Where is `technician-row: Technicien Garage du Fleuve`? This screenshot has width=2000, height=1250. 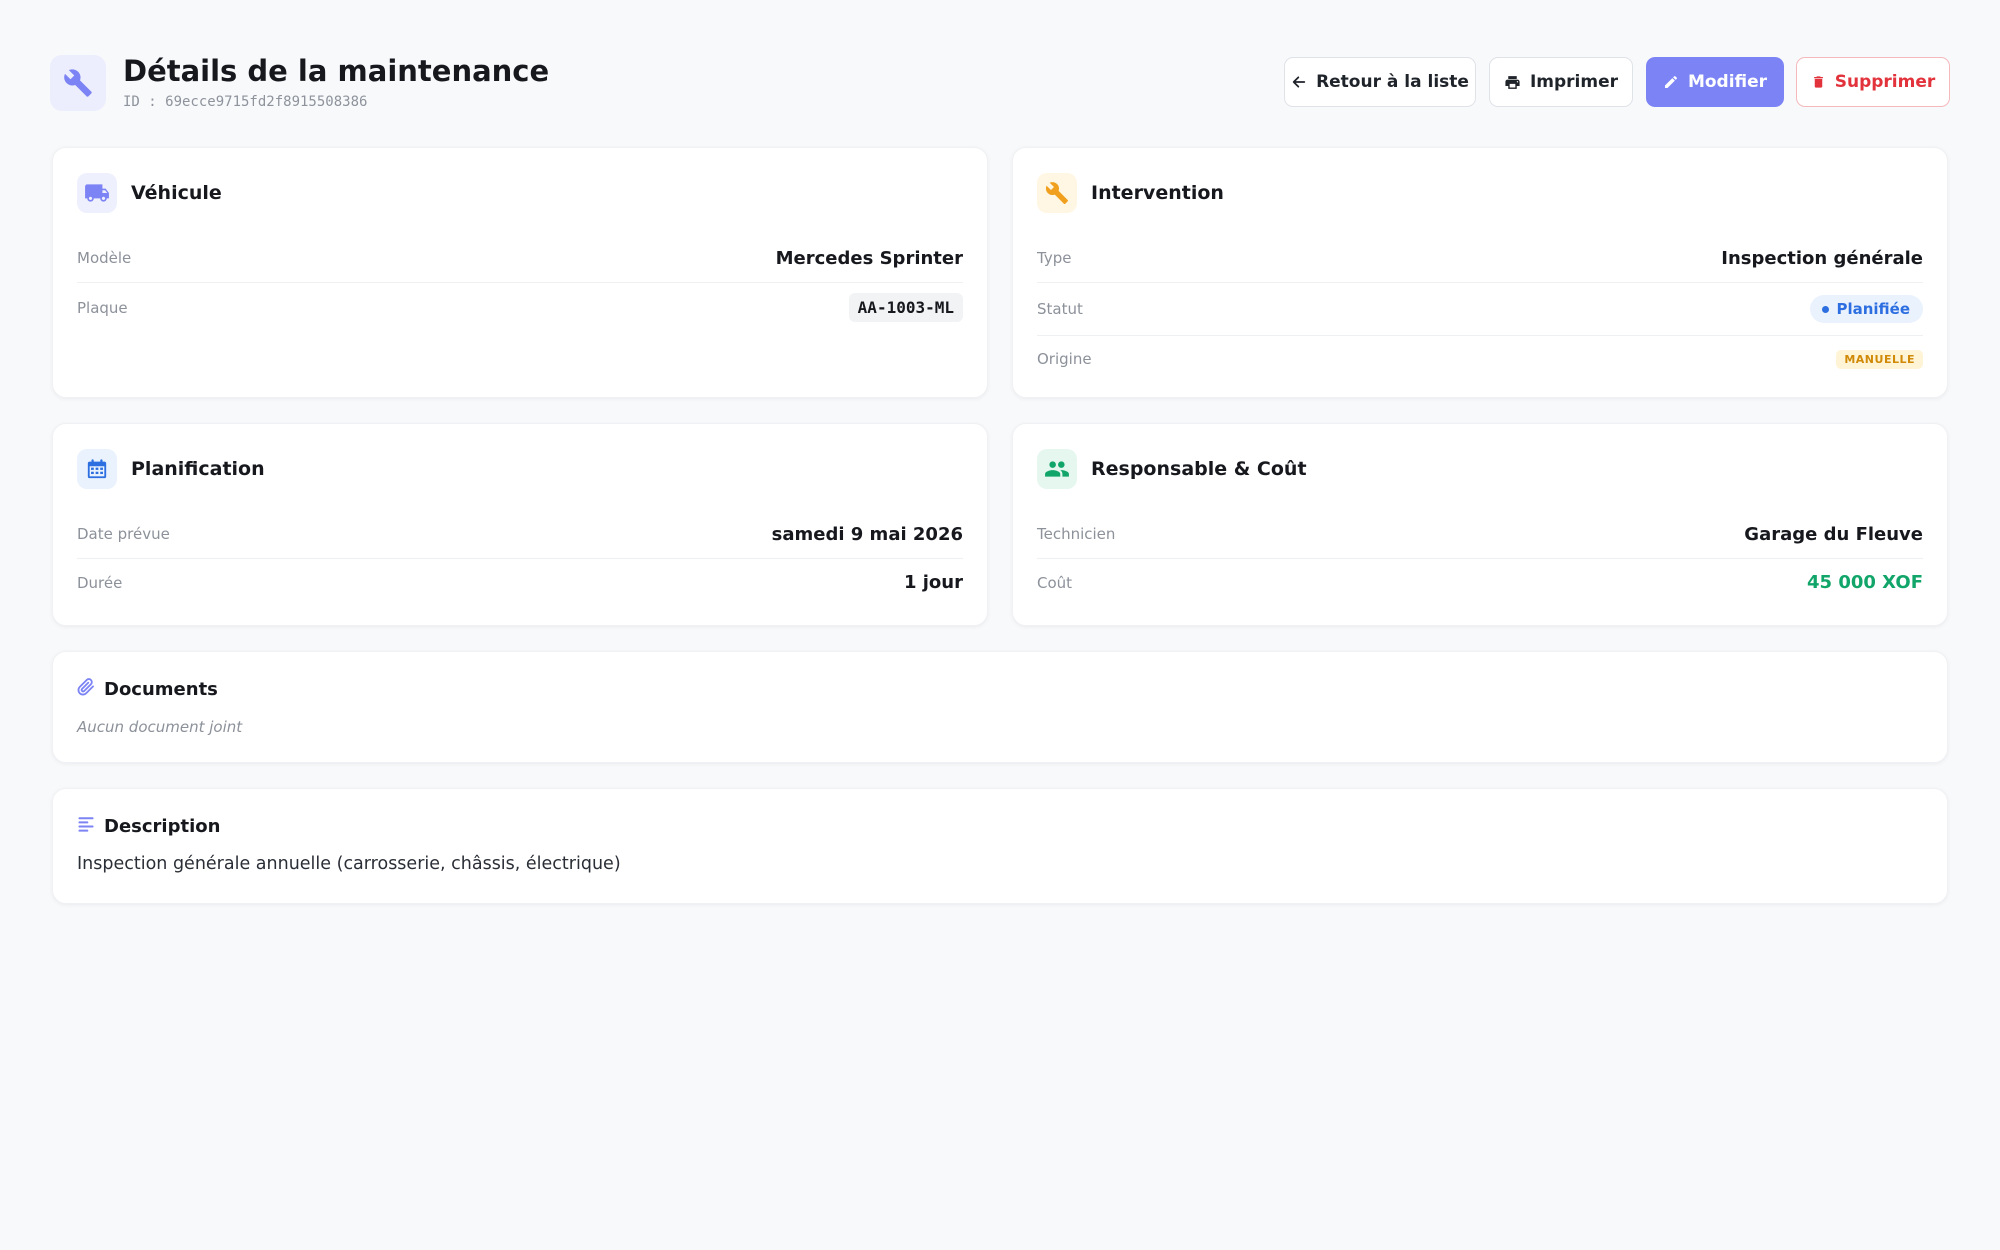 technician-row: Technicien Garage du Fleuve is located at coordinates (1480, 534).